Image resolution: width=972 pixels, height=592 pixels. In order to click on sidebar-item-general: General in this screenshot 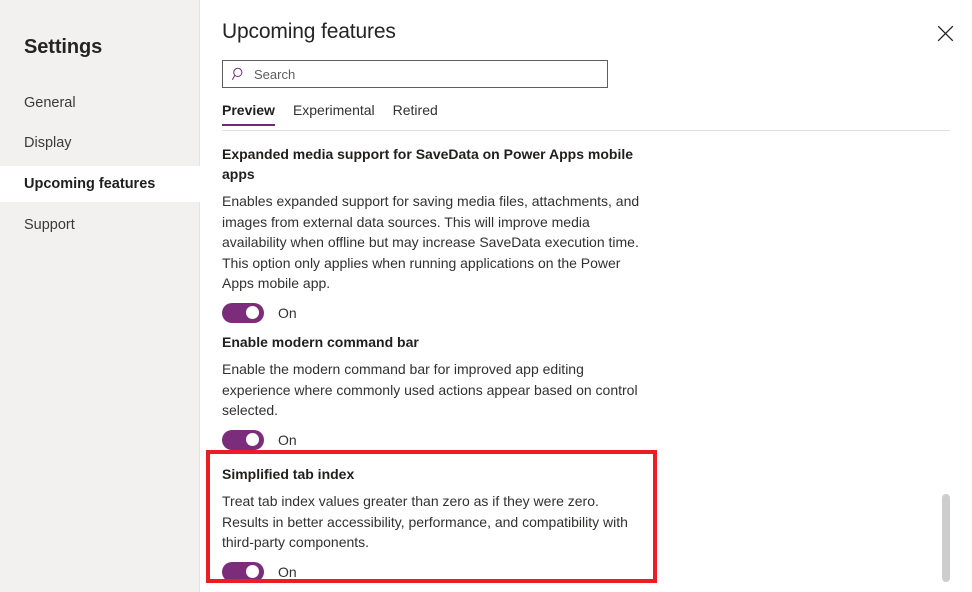, I will do `click(100, 103)`.